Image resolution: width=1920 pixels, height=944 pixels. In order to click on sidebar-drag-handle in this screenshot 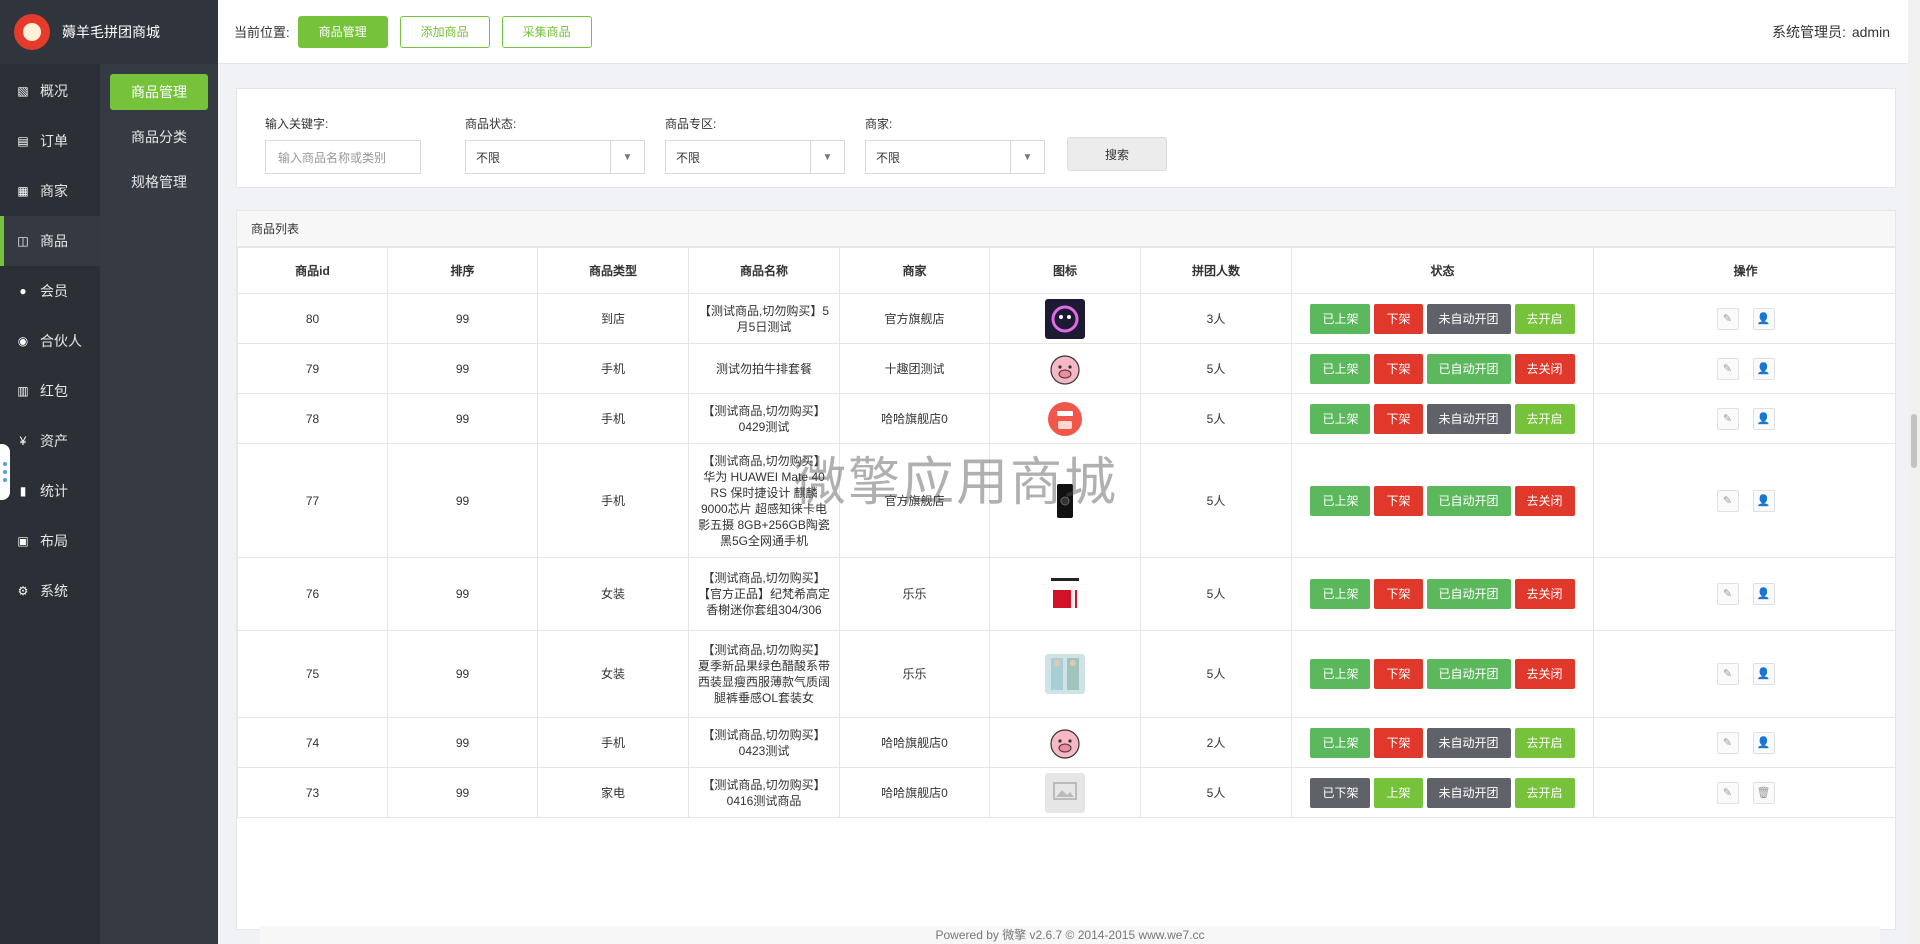, I will do `click(5, 472)`.